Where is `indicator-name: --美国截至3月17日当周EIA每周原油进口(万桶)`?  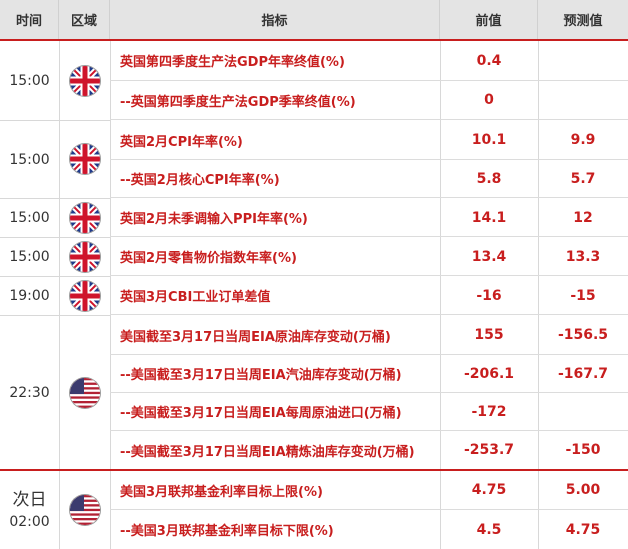
indicator-name: --美国截至3月17日当周EIA每周原油进口(万桶) is located at coordinates (261, 413).